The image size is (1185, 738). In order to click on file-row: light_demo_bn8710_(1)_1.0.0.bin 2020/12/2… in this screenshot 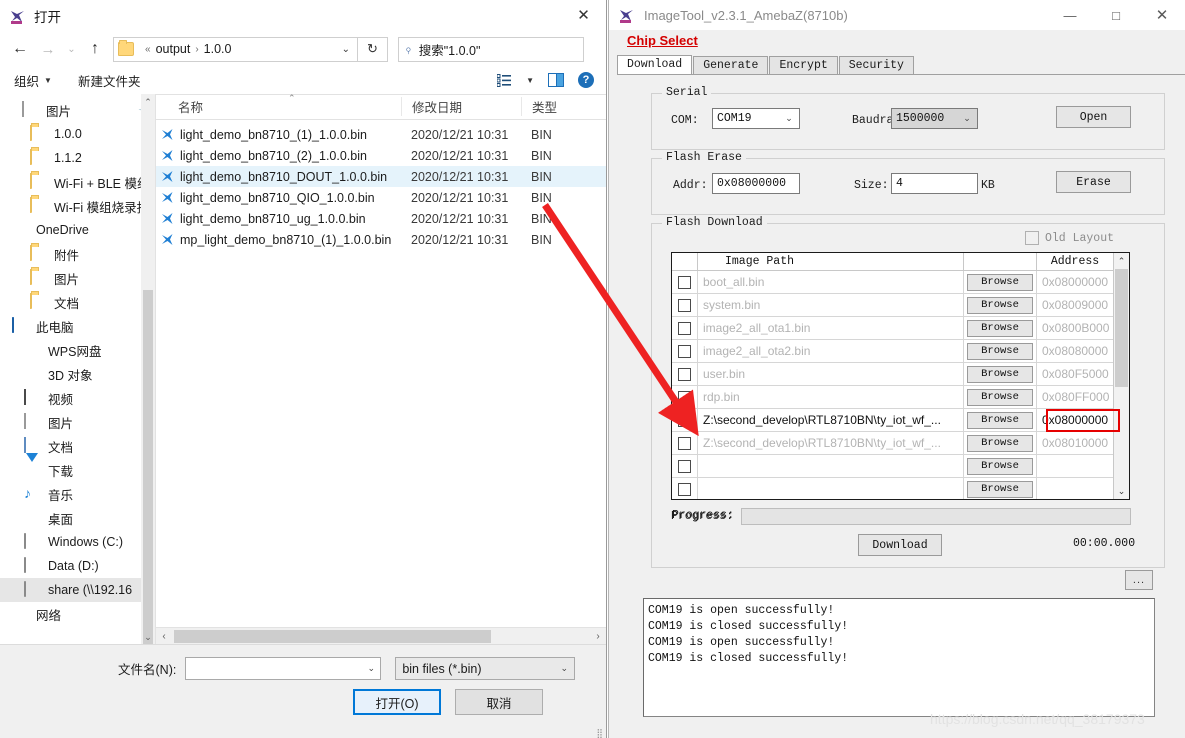, I will do `click(381, 134)`.